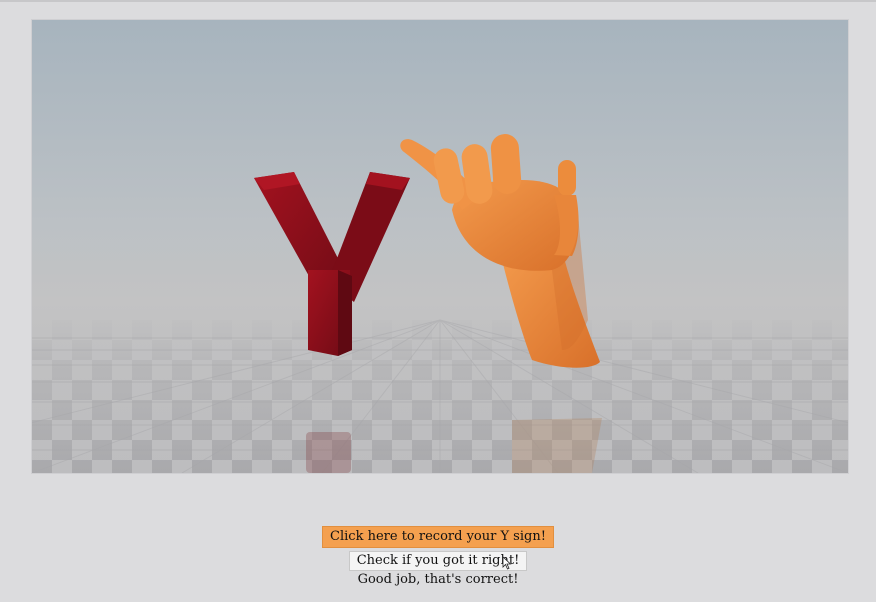  I want to click on check-answer-button: Check if you got it right!, so click(438, 561).